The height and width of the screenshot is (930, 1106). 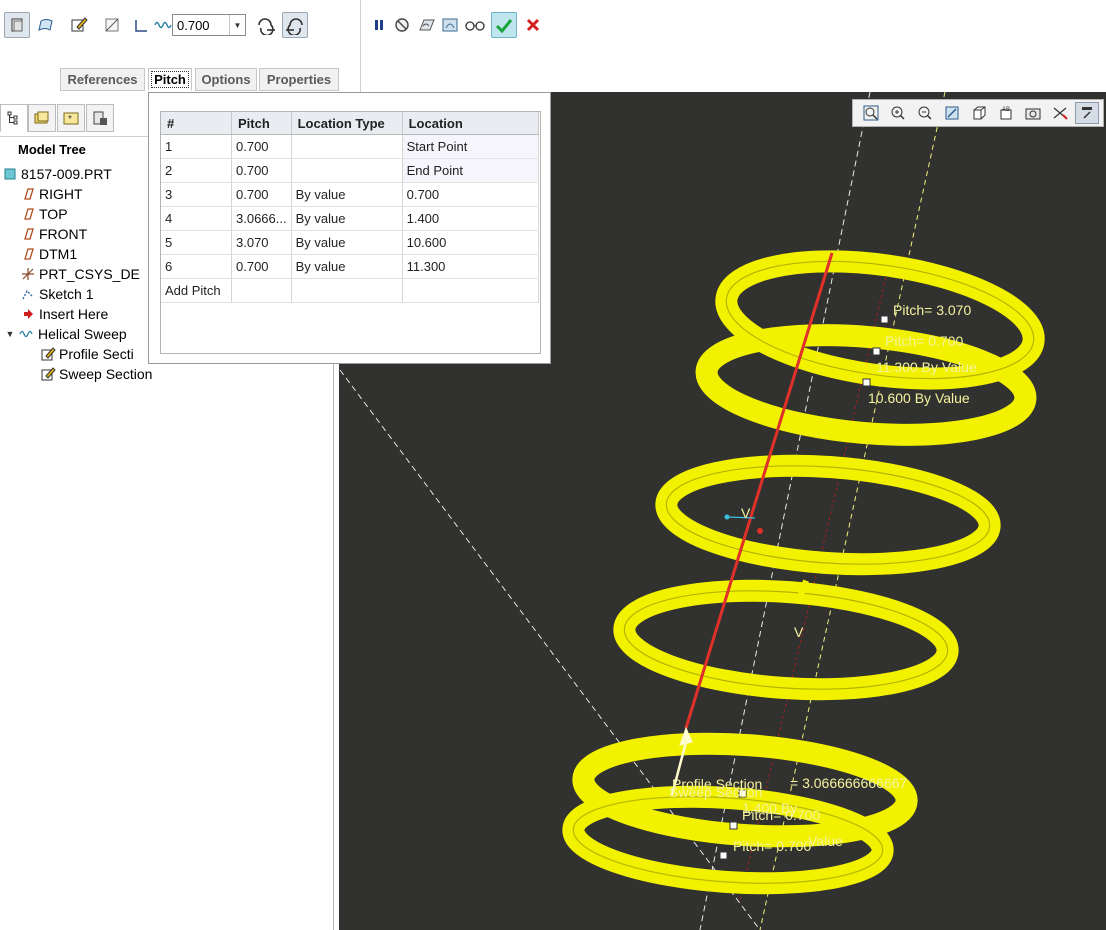 I want to click on add-pitch-row: Add Pitch, so click(x=350, y=290).